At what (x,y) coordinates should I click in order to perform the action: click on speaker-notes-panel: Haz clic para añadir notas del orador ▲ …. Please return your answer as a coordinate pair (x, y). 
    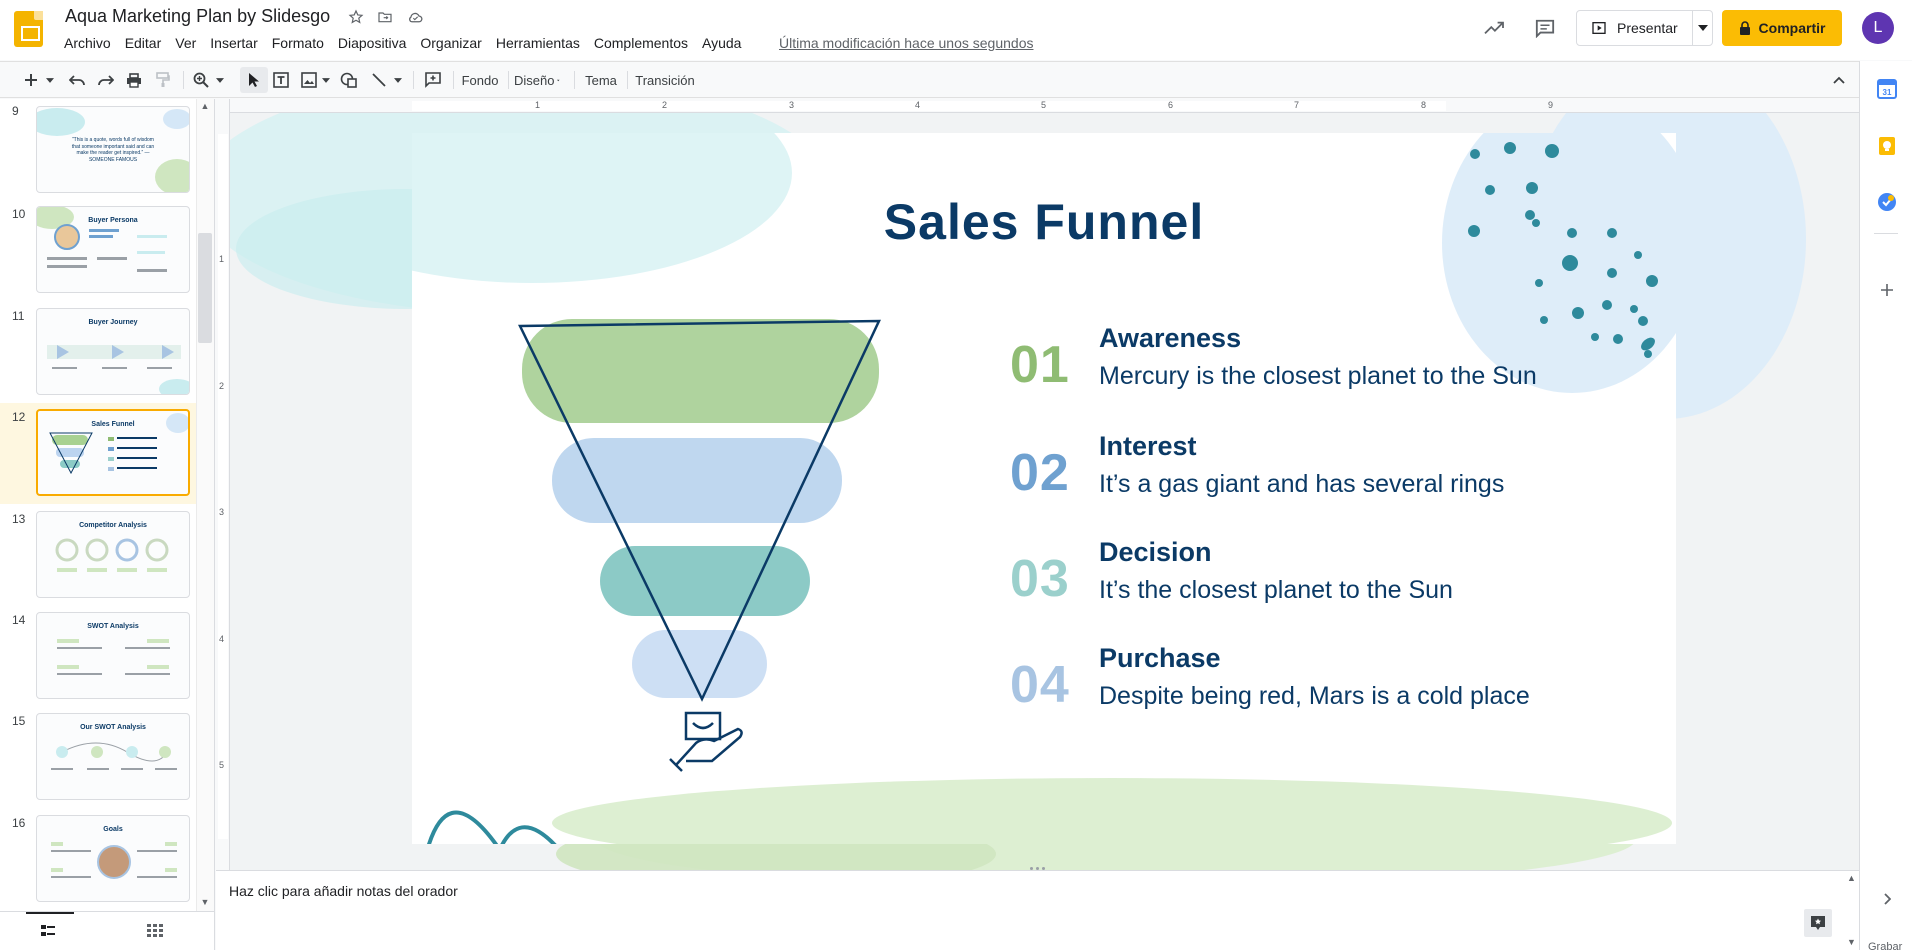
    Looking at the image, I should click on (1037, 908).